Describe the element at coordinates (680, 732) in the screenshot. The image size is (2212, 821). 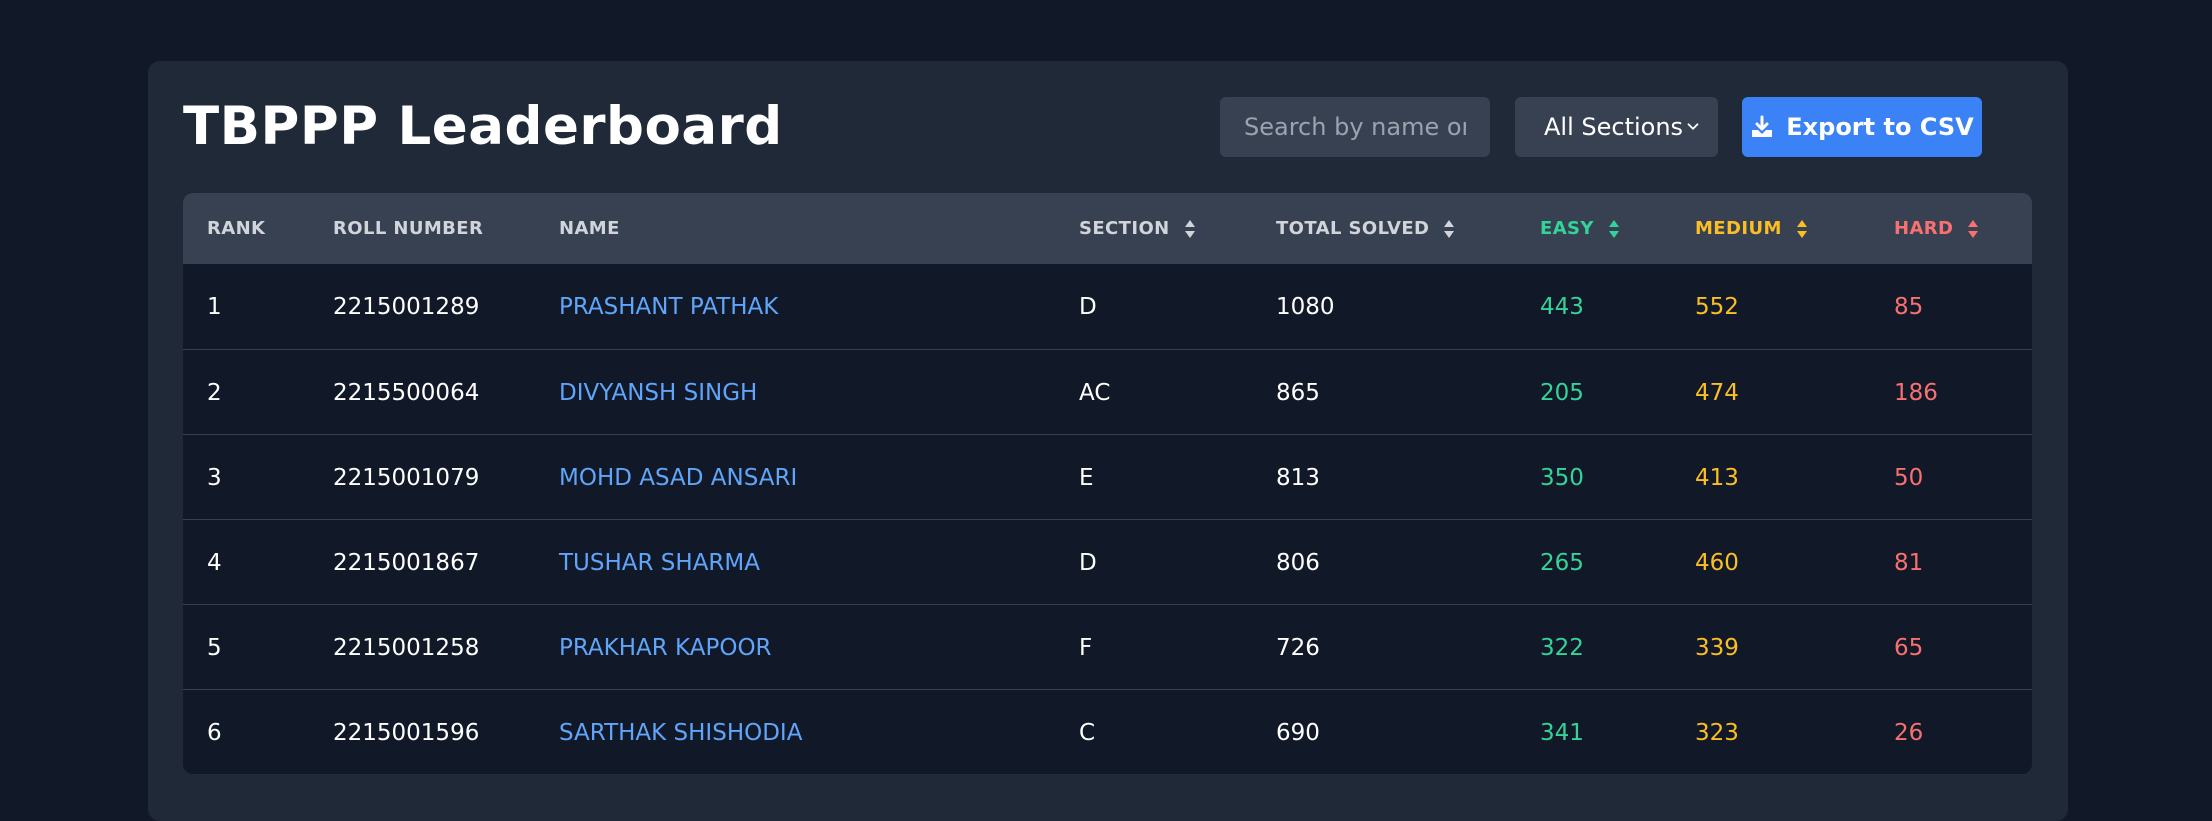
I see `student-name-link: SARTHAK SHISHODIA` at that location.